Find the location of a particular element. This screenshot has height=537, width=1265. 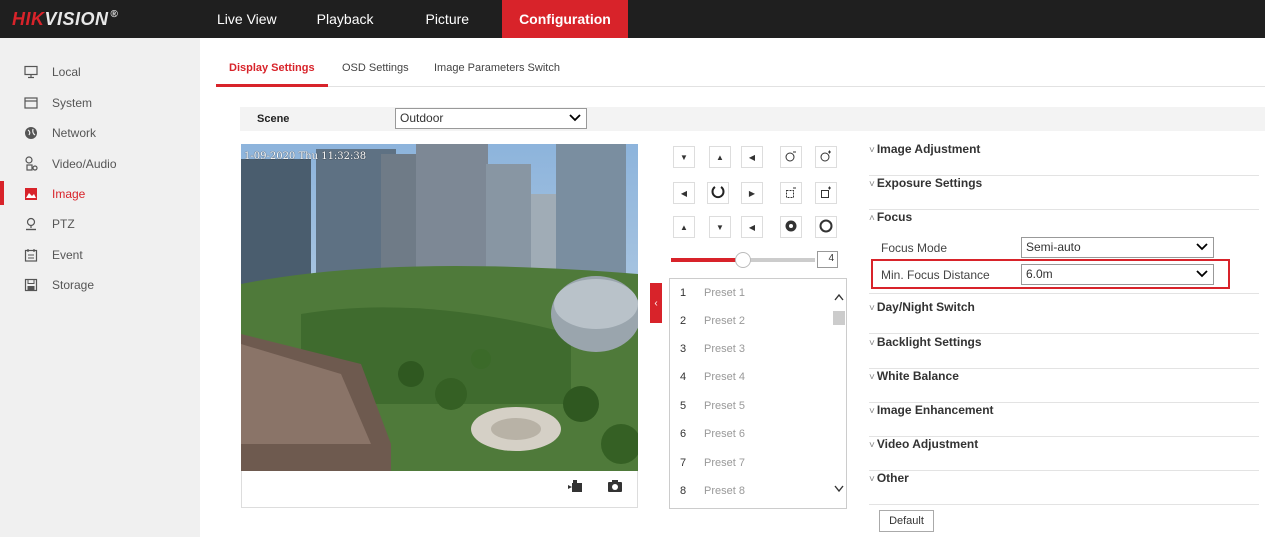

ptz-up-button: ▲ is located at coordinates (720, 157).